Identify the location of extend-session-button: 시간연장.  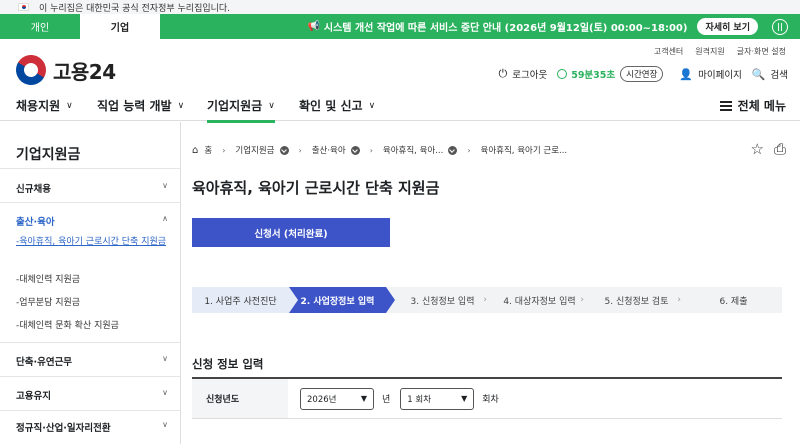
(642, 74).